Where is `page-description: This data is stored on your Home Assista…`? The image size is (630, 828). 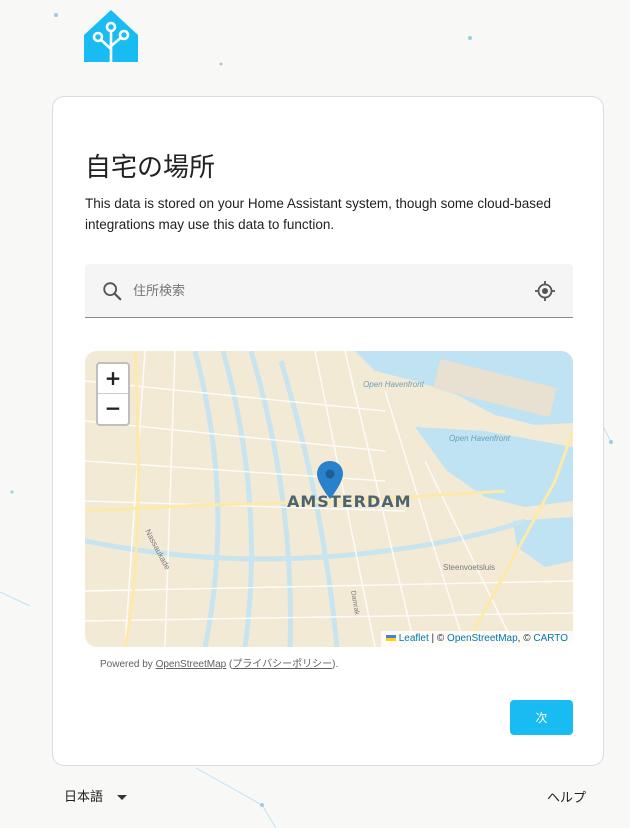 page-description: This data is stored on your Home Assista… is located at coordinates (318, 214).